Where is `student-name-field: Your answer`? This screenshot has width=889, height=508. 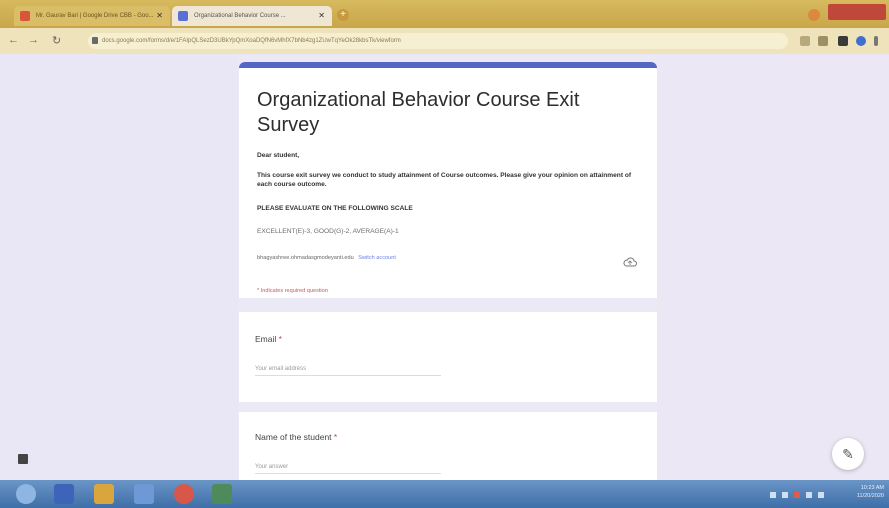 student-name-field: Your answer is located at coordinates (348, 469).